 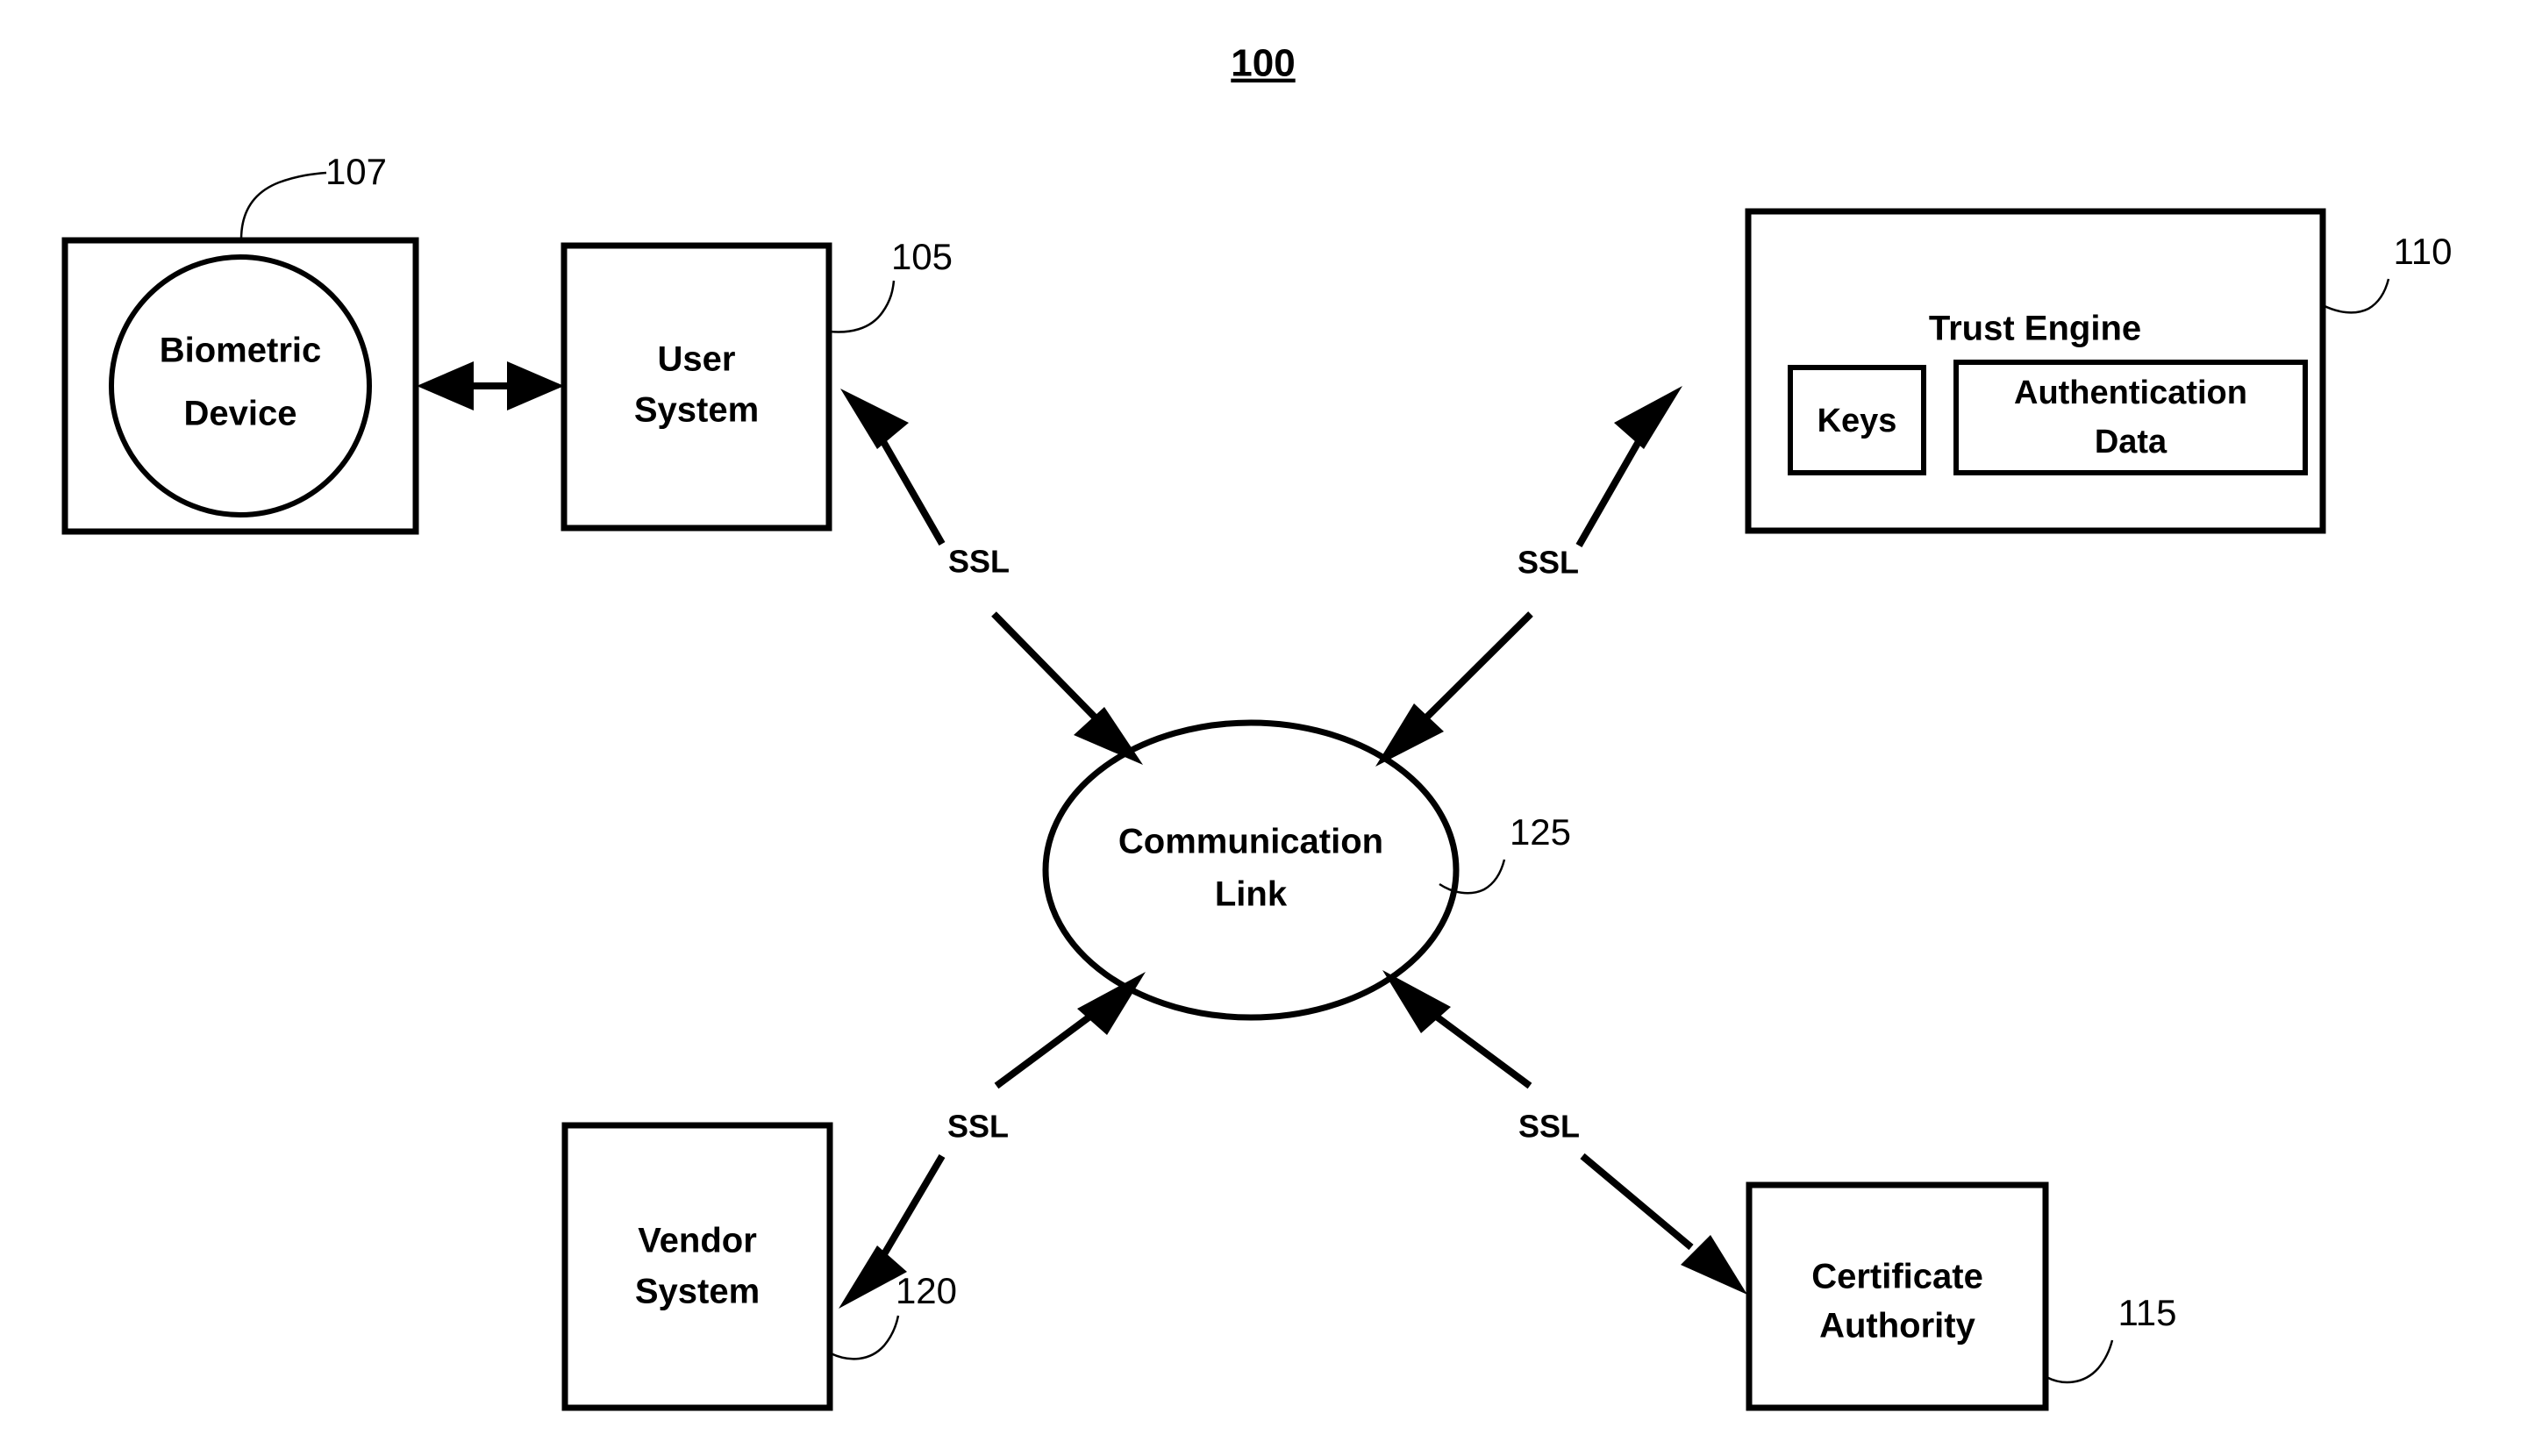 What do you see at coordinates (536, 385) in the screenshot?
I see `connector-biometric-user-arrowhead-right` at bounding box center [536, 385].